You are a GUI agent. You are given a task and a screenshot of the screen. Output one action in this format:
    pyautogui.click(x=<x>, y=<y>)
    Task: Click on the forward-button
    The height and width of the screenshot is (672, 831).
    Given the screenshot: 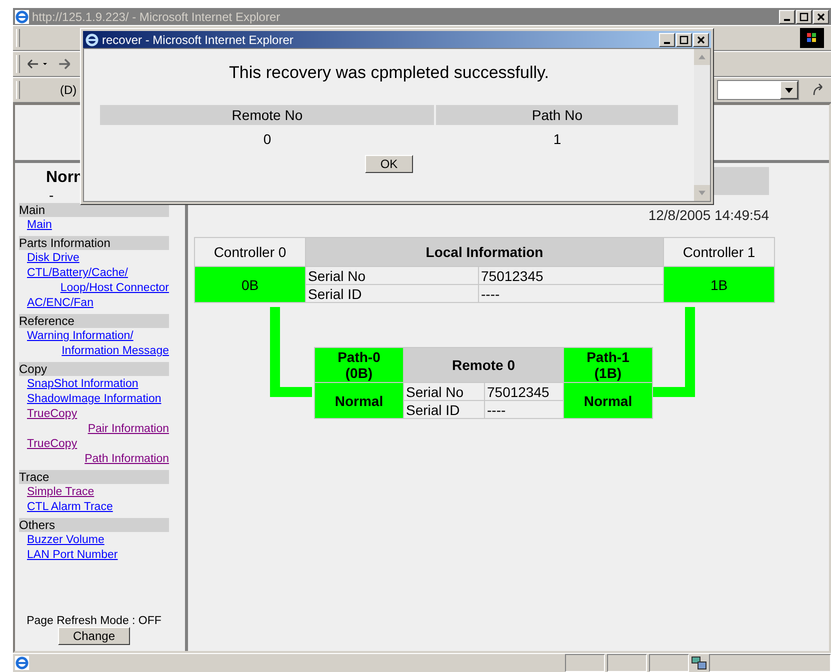 What is the action you would take?
    pyautogui.click(x=65, y=64)
    